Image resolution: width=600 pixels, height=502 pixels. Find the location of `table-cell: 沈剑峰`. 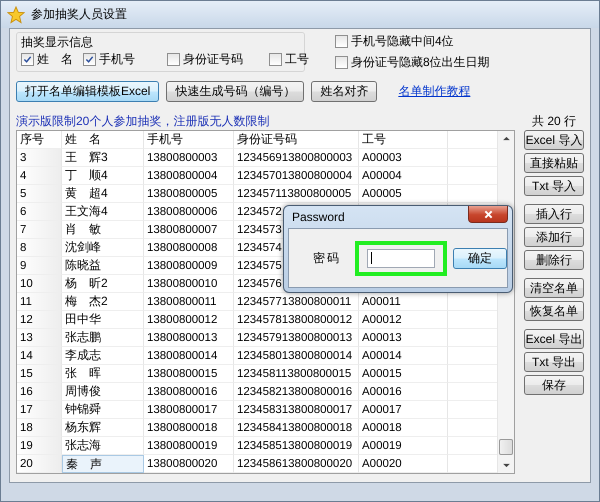

table-cell: 沈剑峰 is located at coordinates (103, 248).